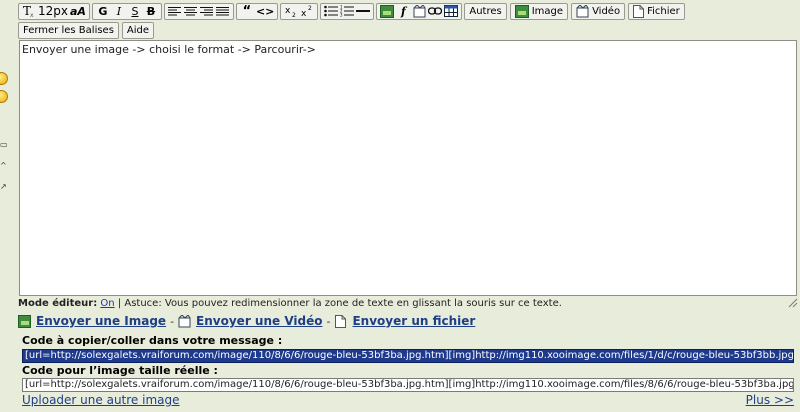  I want to click on upload-another-image-link: Uploader une autre image, so click(101, 400).